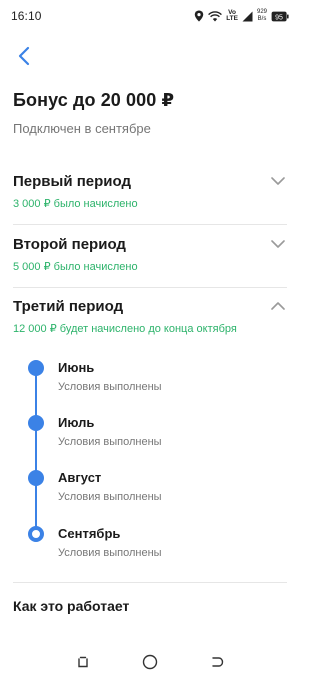 The image size is (320, 684). Describe the element at coordinates (76, 367) in the screenshot. I see `timeline-month: Июнь` at that location.